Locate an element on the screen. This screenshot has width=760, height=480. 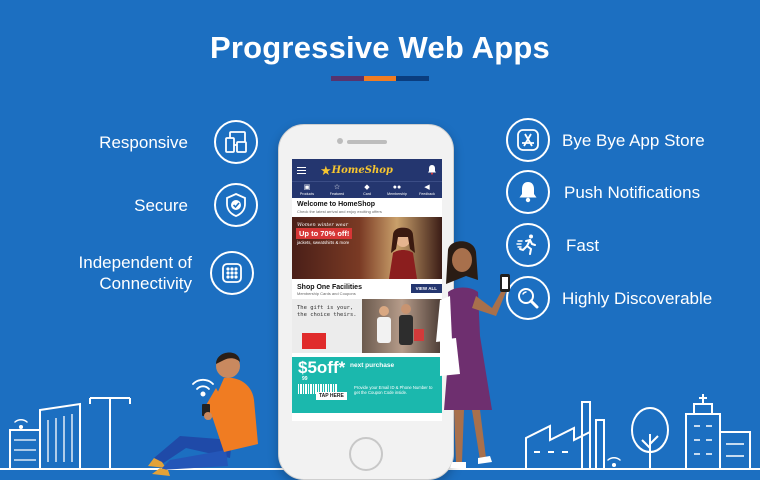
street-lamp is located at coordinates (110, 433).